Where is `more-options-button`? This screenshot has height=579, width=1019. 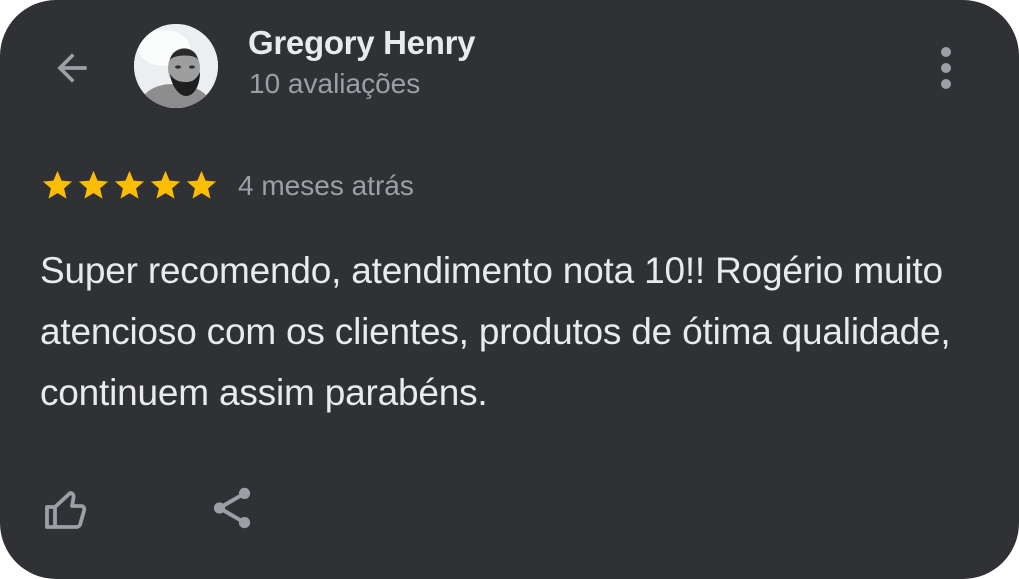
more-options-button is located at coordinates (946, 68).